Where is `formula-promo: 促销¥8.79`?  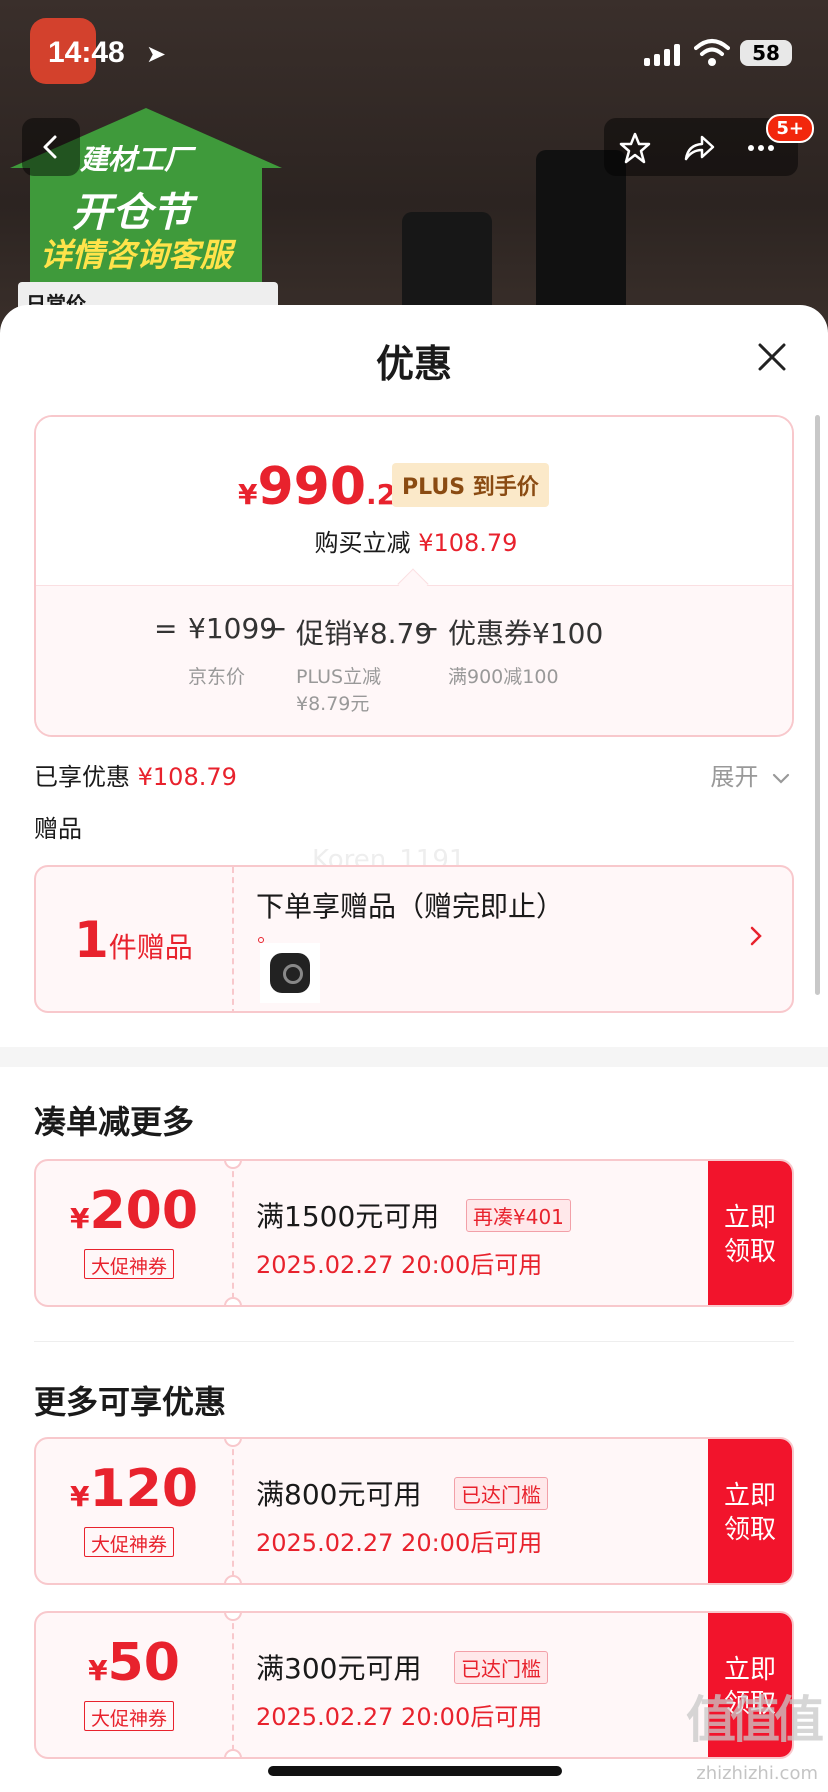 formula-promo: 促销¥8.79 is located at coordinates (364, 633).